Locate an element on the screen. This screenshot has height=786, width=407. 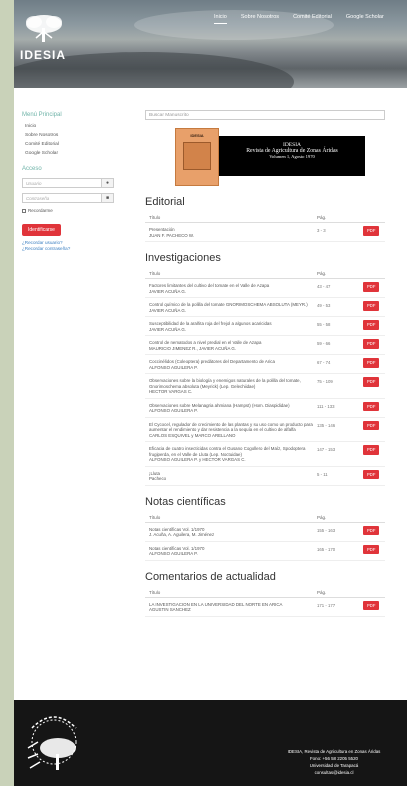
tree-logo-icon is located at coordinates (44, 28).